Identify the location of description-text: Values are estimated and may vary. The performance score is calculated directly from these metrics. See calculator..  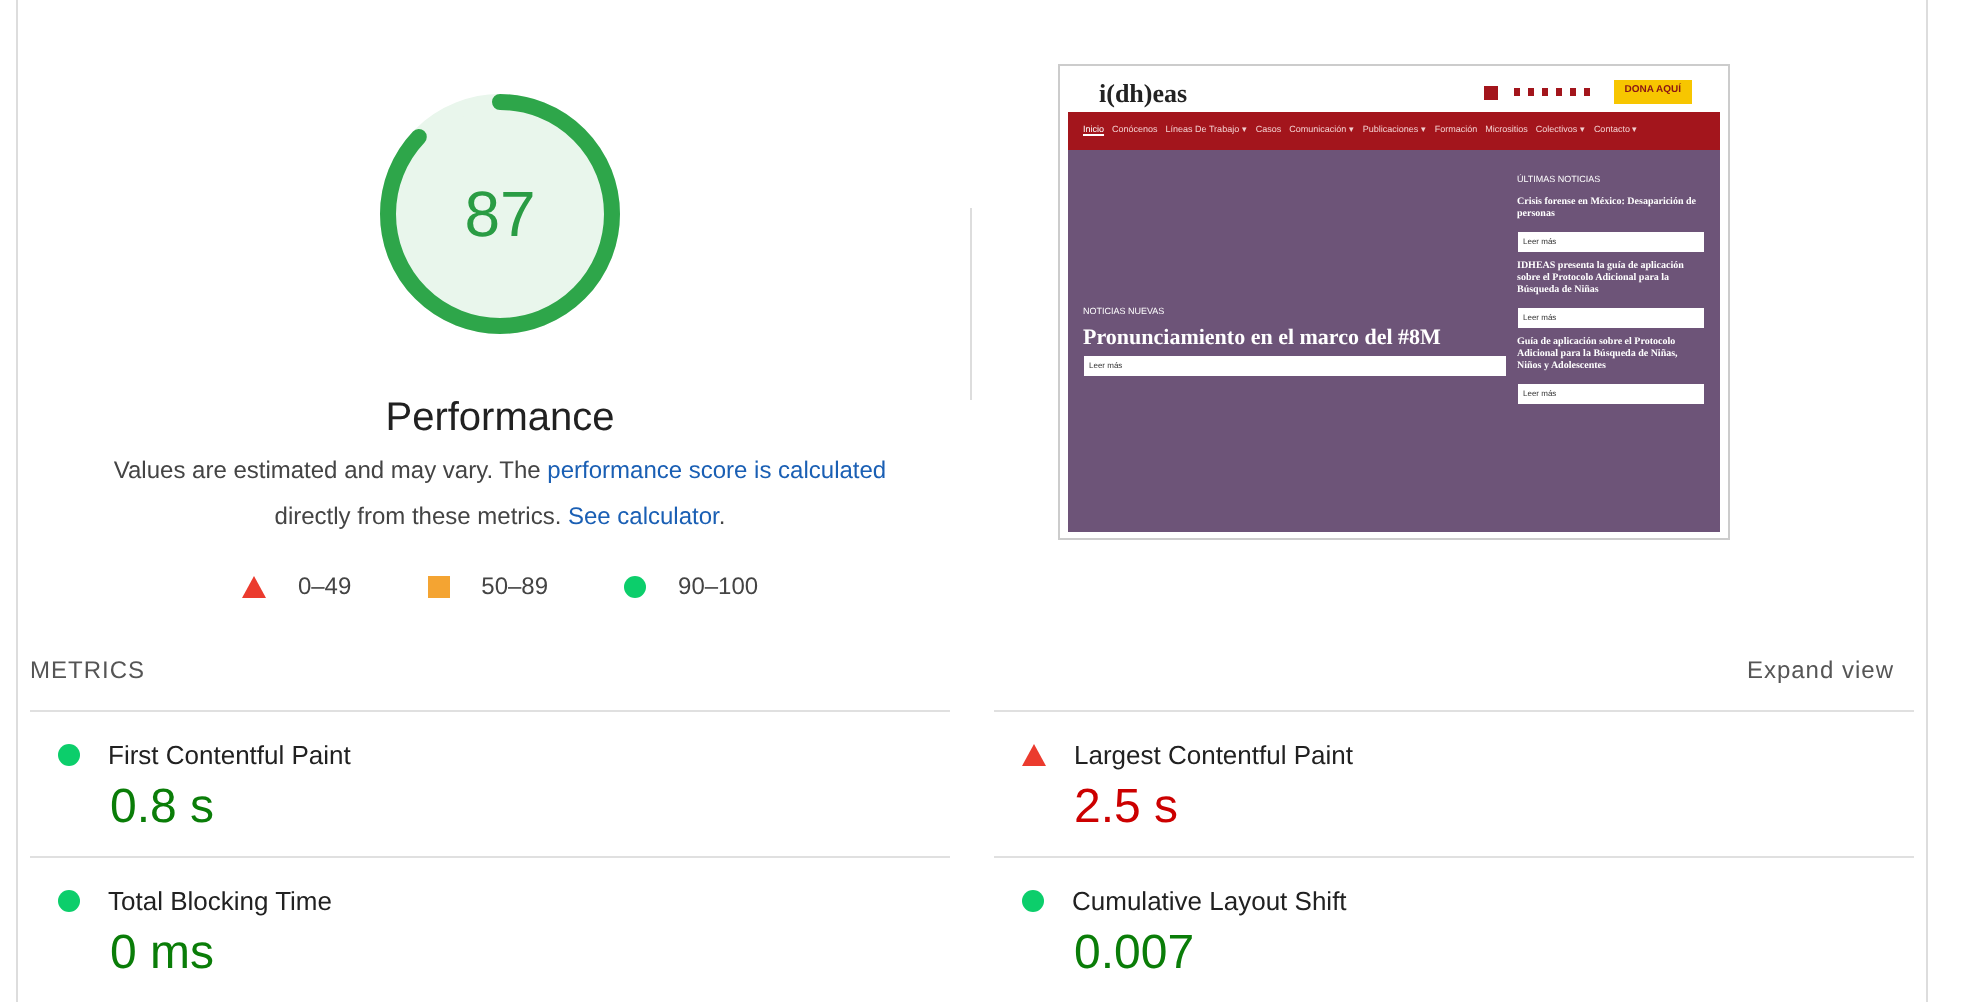
(500, 494).